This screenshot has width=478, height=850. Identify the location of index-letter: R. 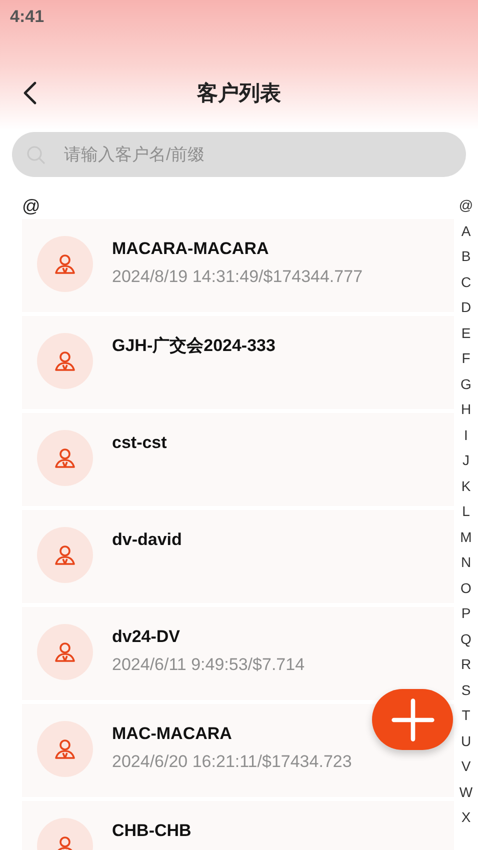
(466, 665).